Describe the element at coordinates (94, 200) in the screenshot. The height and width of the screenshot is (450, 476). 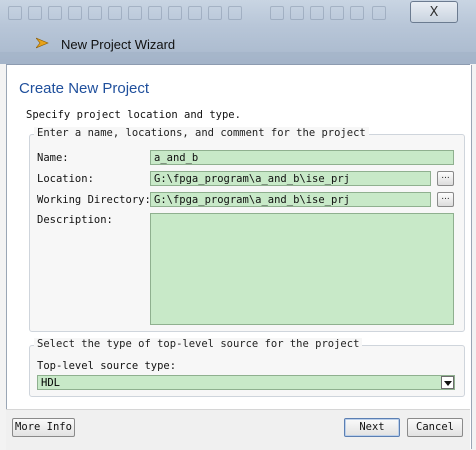
I see `working-directory-label: Working Directory:` at that location.